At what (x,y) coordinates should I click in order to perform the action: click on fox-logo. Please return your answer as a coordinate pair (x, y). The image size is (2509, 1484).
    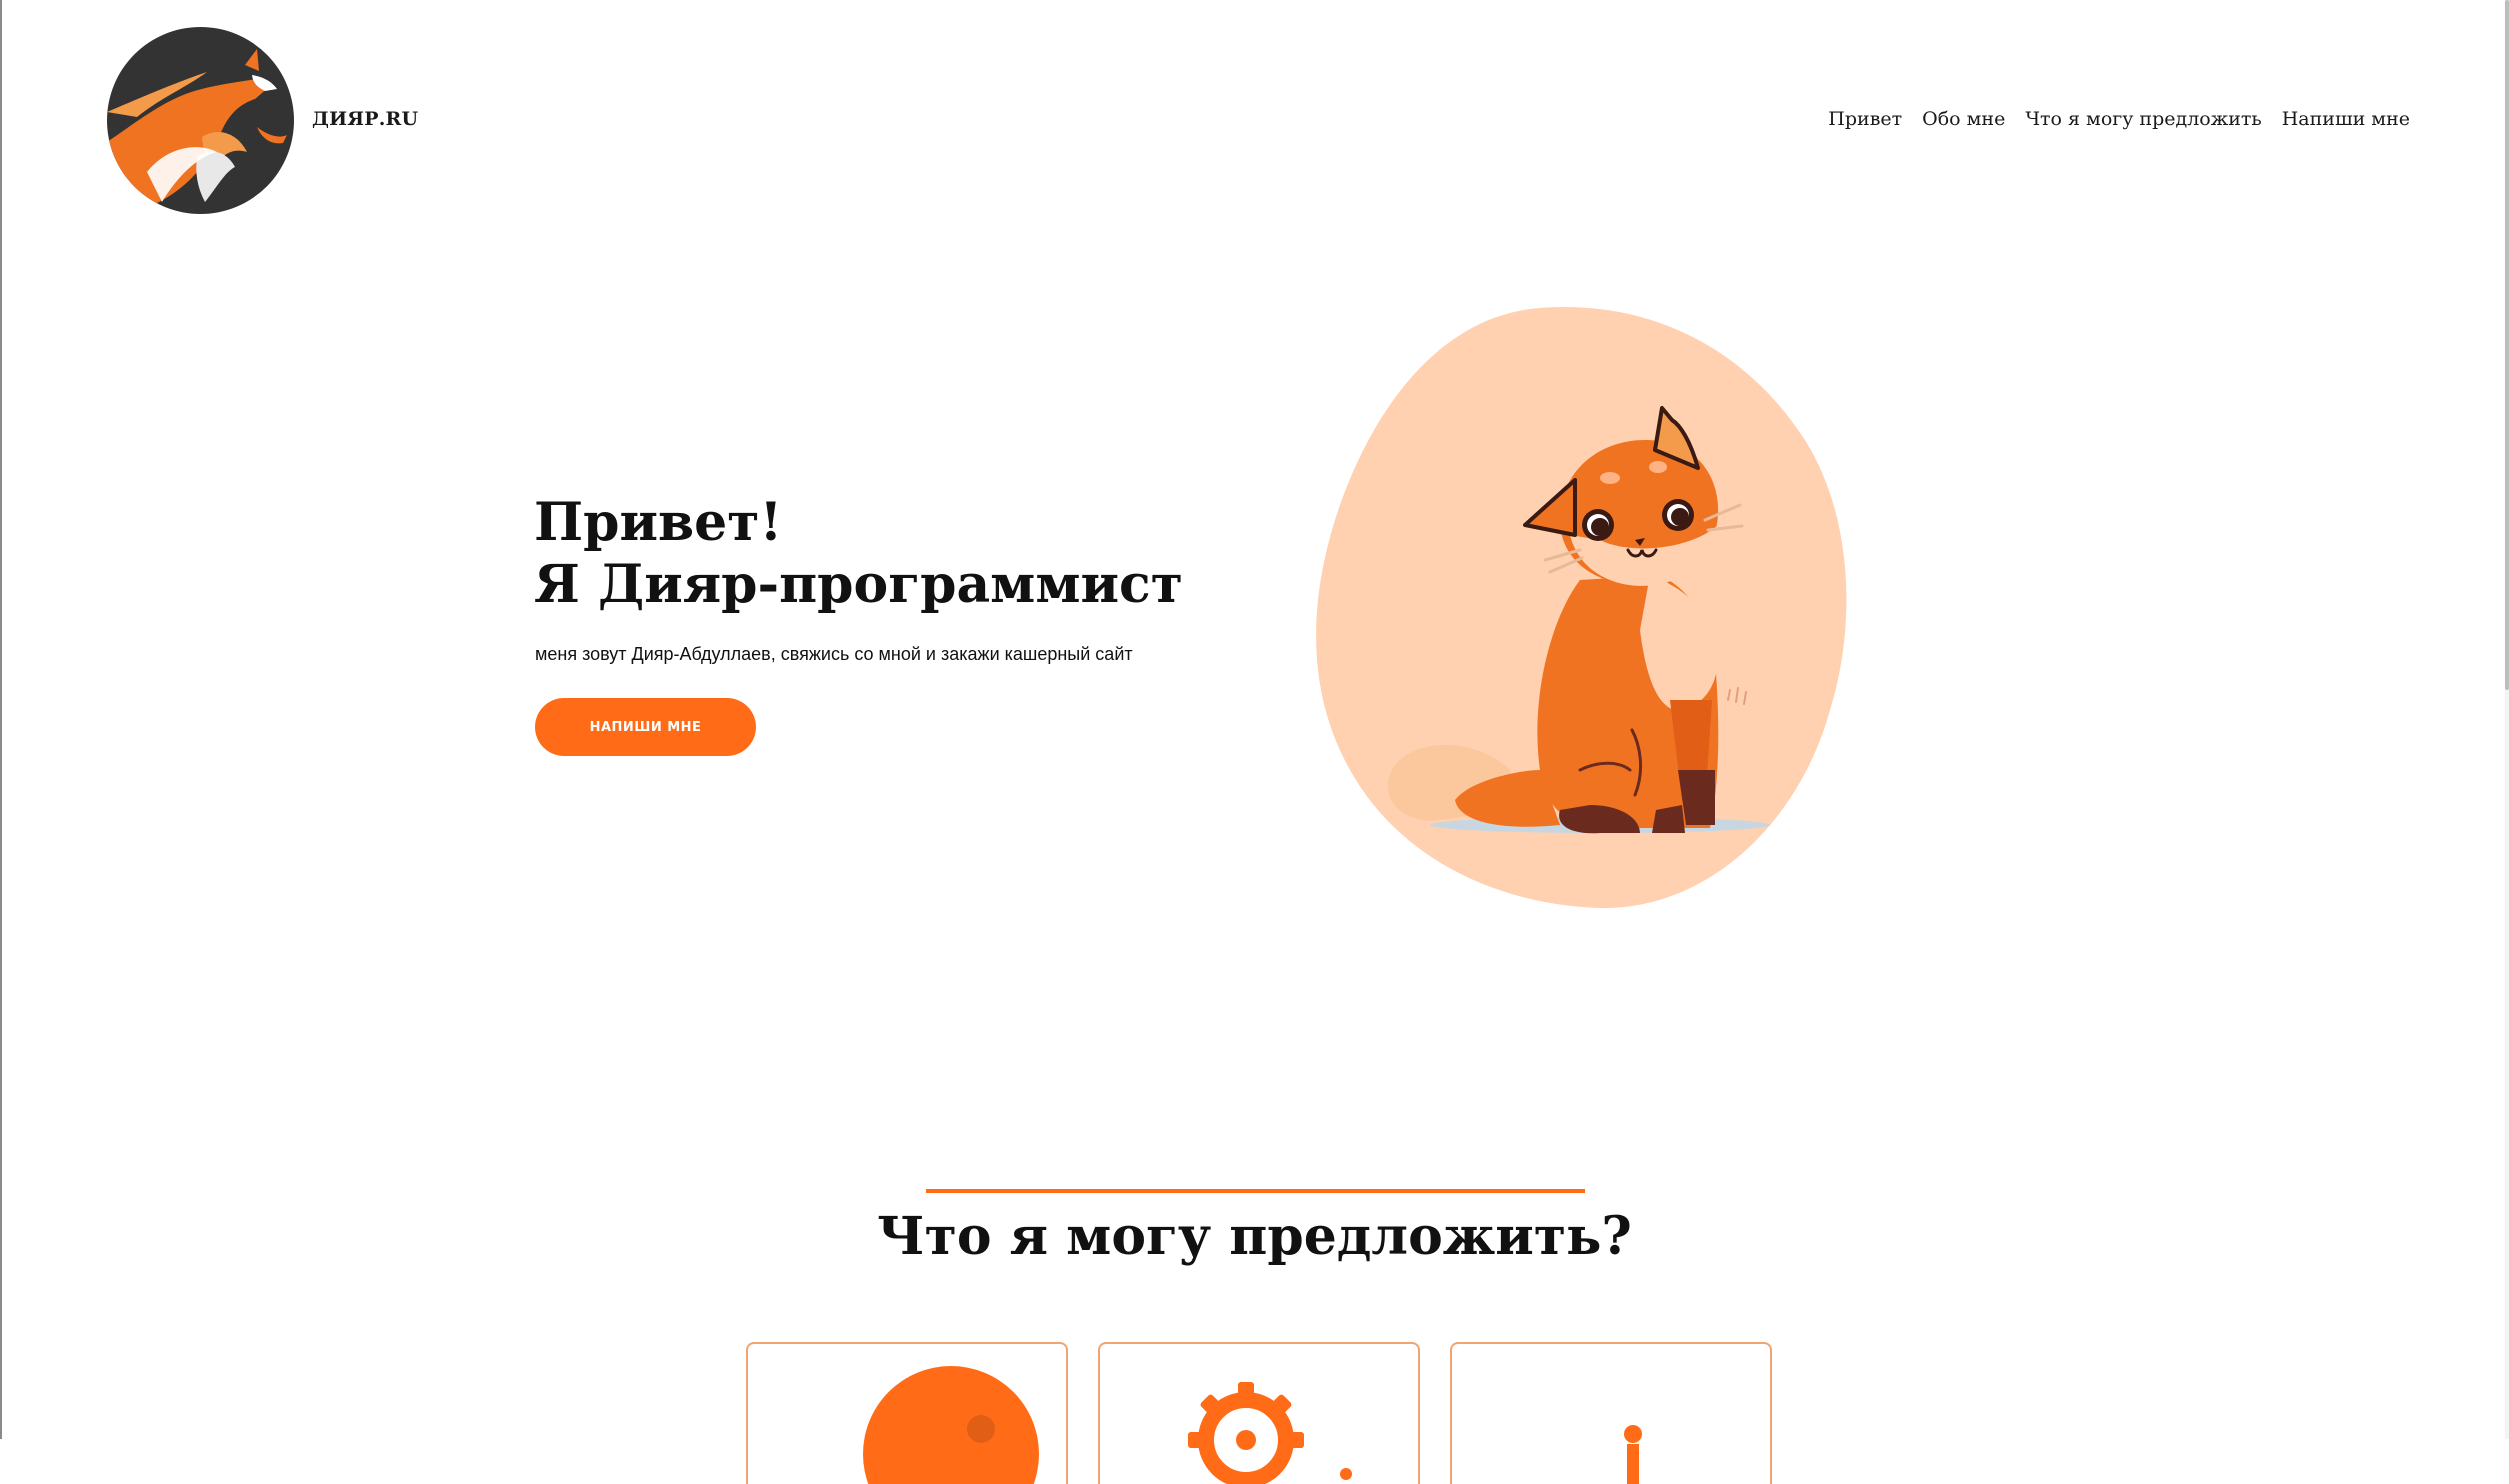
    Looking at the image, I should click on (200, 120).